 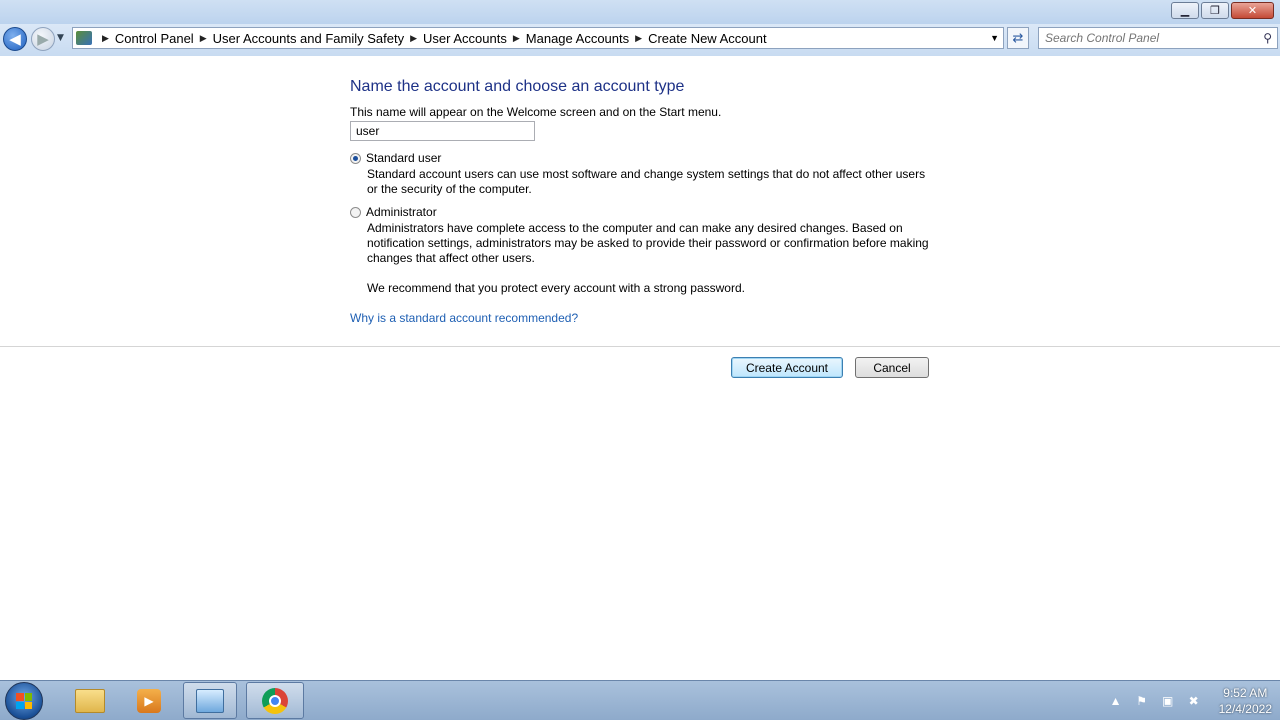 I want to click on cancel-button: Cancel, so click(x=892, y=367).